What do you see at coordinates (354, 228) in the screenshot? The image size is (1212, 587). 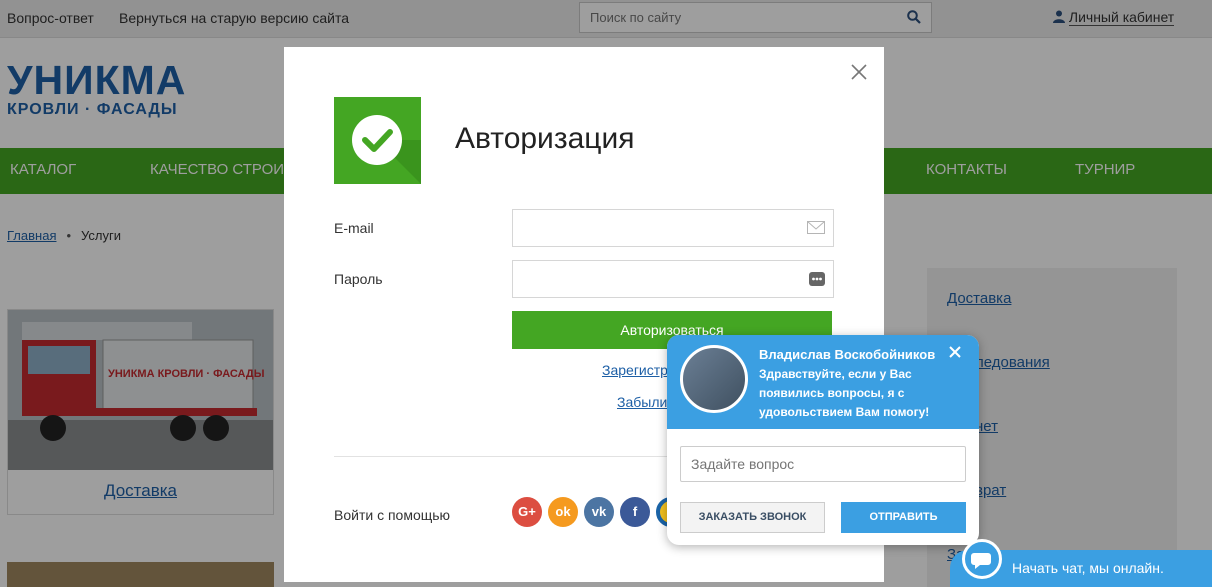 I see `email-label: E-mail` at bounding box center [354, 228].